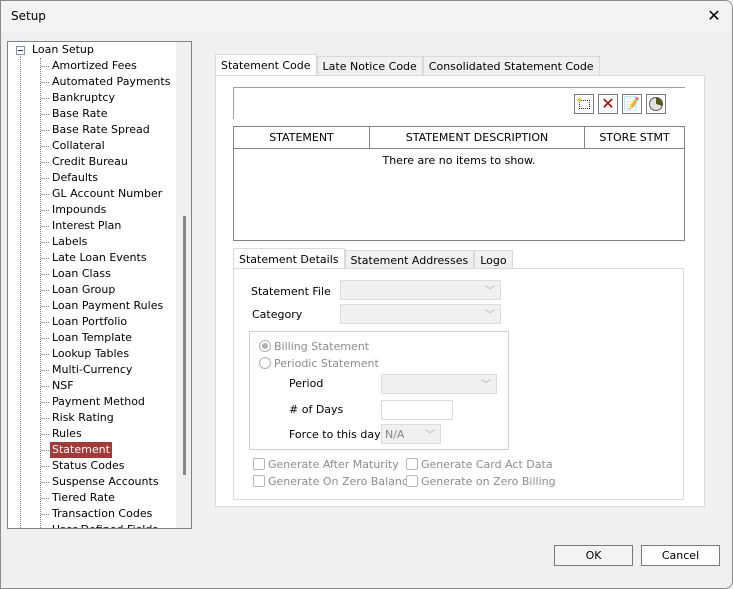  Describe the element at coordinates (98, 402) in the screenshot. I see `tree-item-payment-method: Payment Method` at that location.